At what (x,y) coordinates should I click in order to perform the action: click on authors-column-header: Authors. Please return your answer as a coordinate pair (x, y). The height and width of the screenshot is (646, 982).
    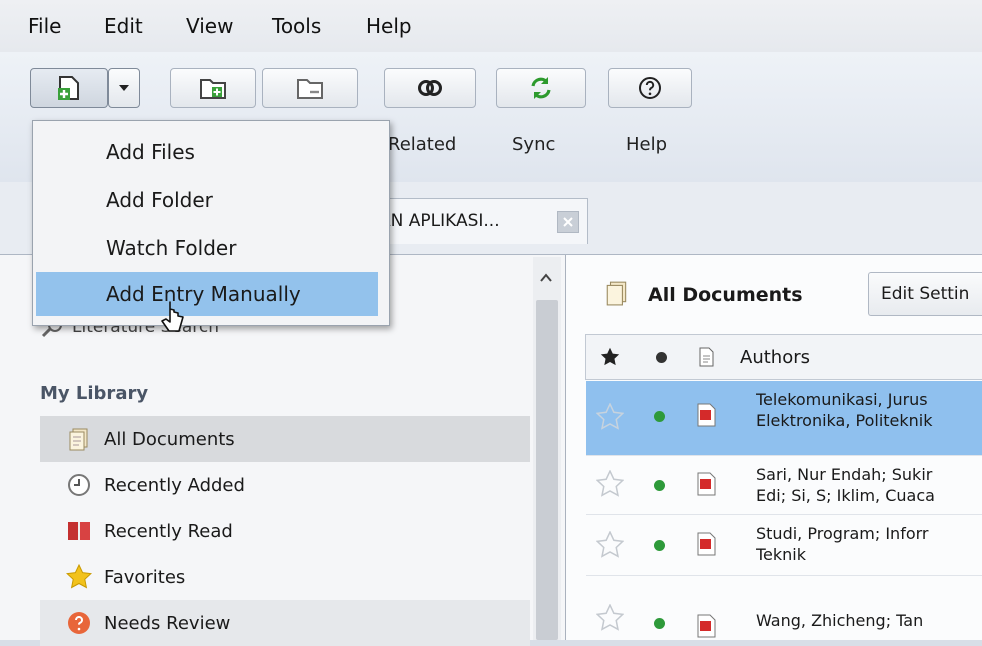
    Looking at the image, I should click on (775, 357).